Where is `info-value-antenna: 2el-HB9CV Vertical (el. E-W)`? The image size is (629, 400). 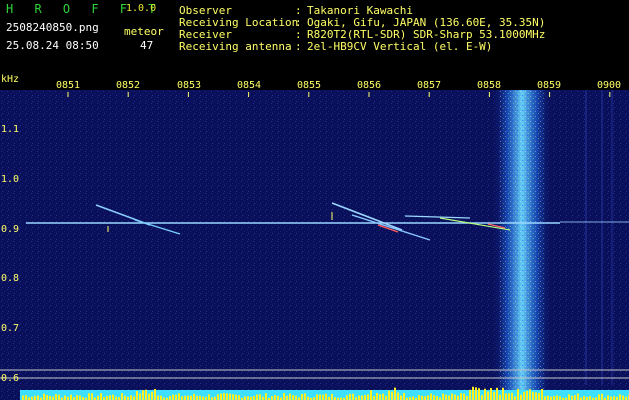
info-value-antenna: 2el-HB9CV Vertical (el. E-W) is located at coordinates (400, 46).